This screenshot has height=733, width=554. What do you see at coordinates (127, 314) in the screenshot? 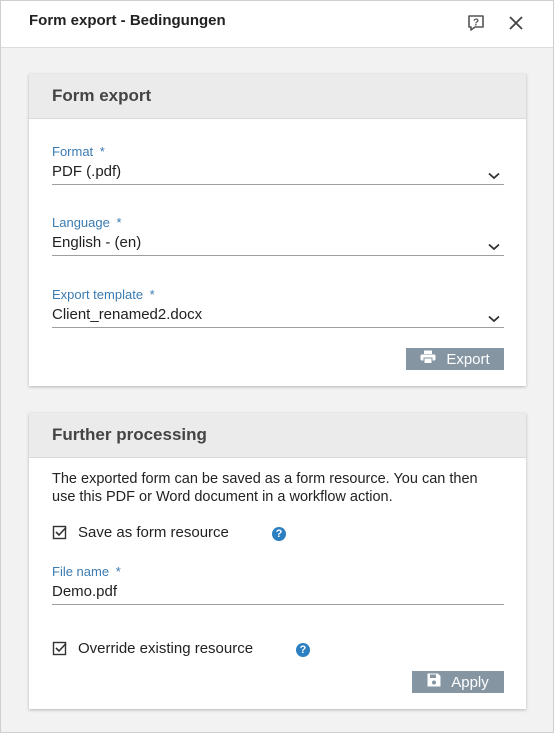
I see `export-template-value: Client_renamed2.docx` at bounding box center [127, 314].